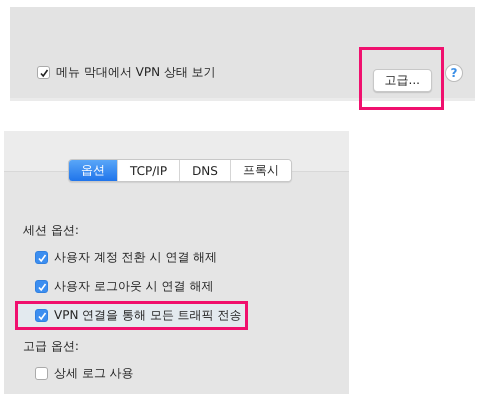 This screenshot has height=407, width=485. I want to click on section-title: 고급 옵션:, so click(51, 346).